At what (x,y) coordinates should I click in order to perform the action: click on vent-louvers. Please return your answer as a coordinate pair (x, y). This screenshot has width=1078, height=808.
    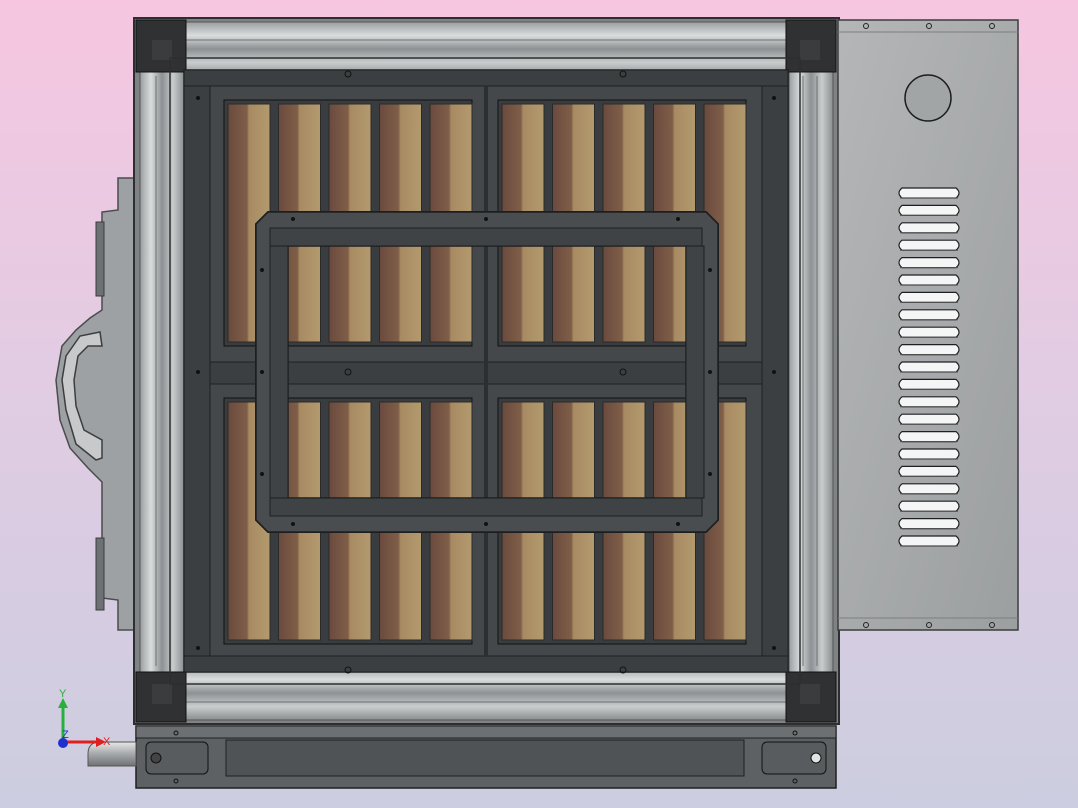
    Looking at the image, I should click on (929, 367).